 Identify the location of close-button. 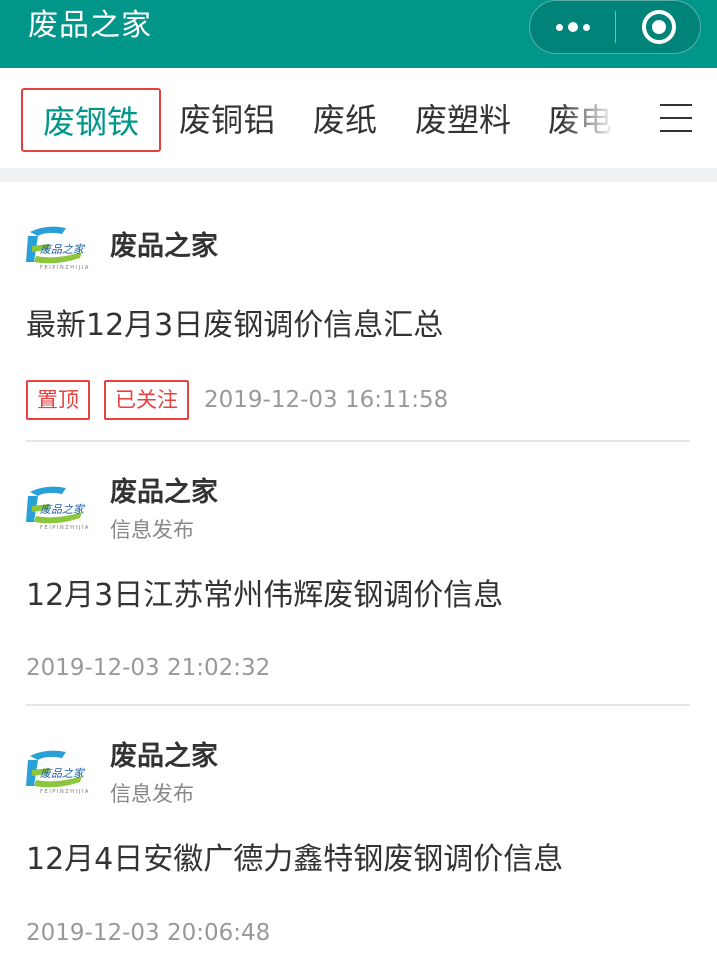
(659, 27).